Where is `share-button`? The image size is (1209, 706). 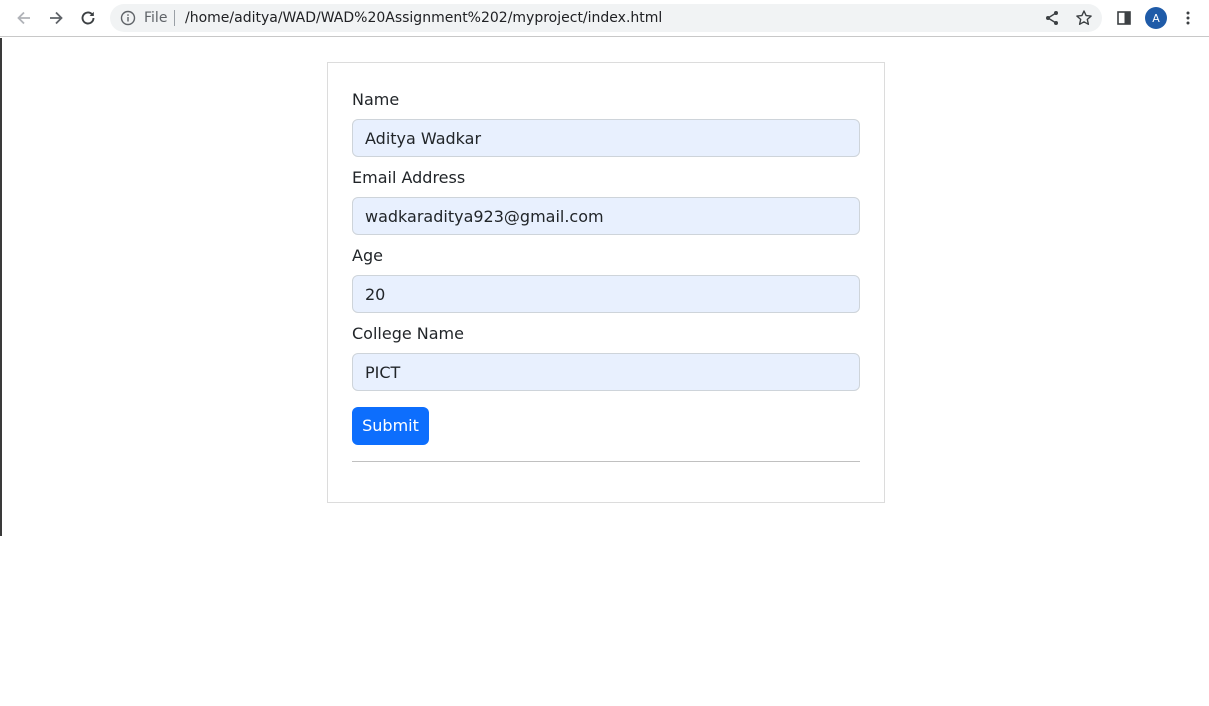
share-button is located at coordinates (1052, 18).